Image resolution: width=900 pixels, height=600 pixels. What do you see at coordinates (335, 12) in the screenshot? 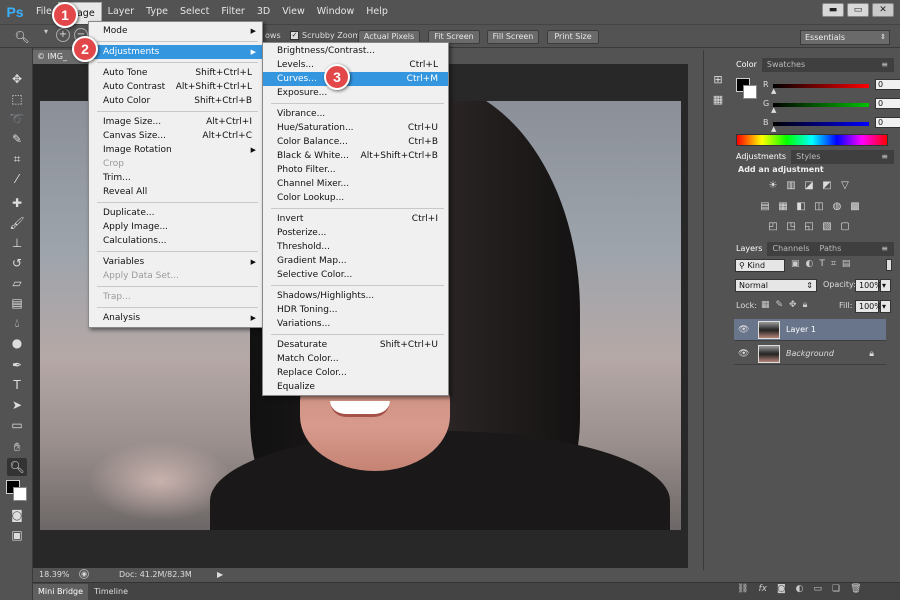
I see `menu-window: Window` at bounding box center [335, 12].